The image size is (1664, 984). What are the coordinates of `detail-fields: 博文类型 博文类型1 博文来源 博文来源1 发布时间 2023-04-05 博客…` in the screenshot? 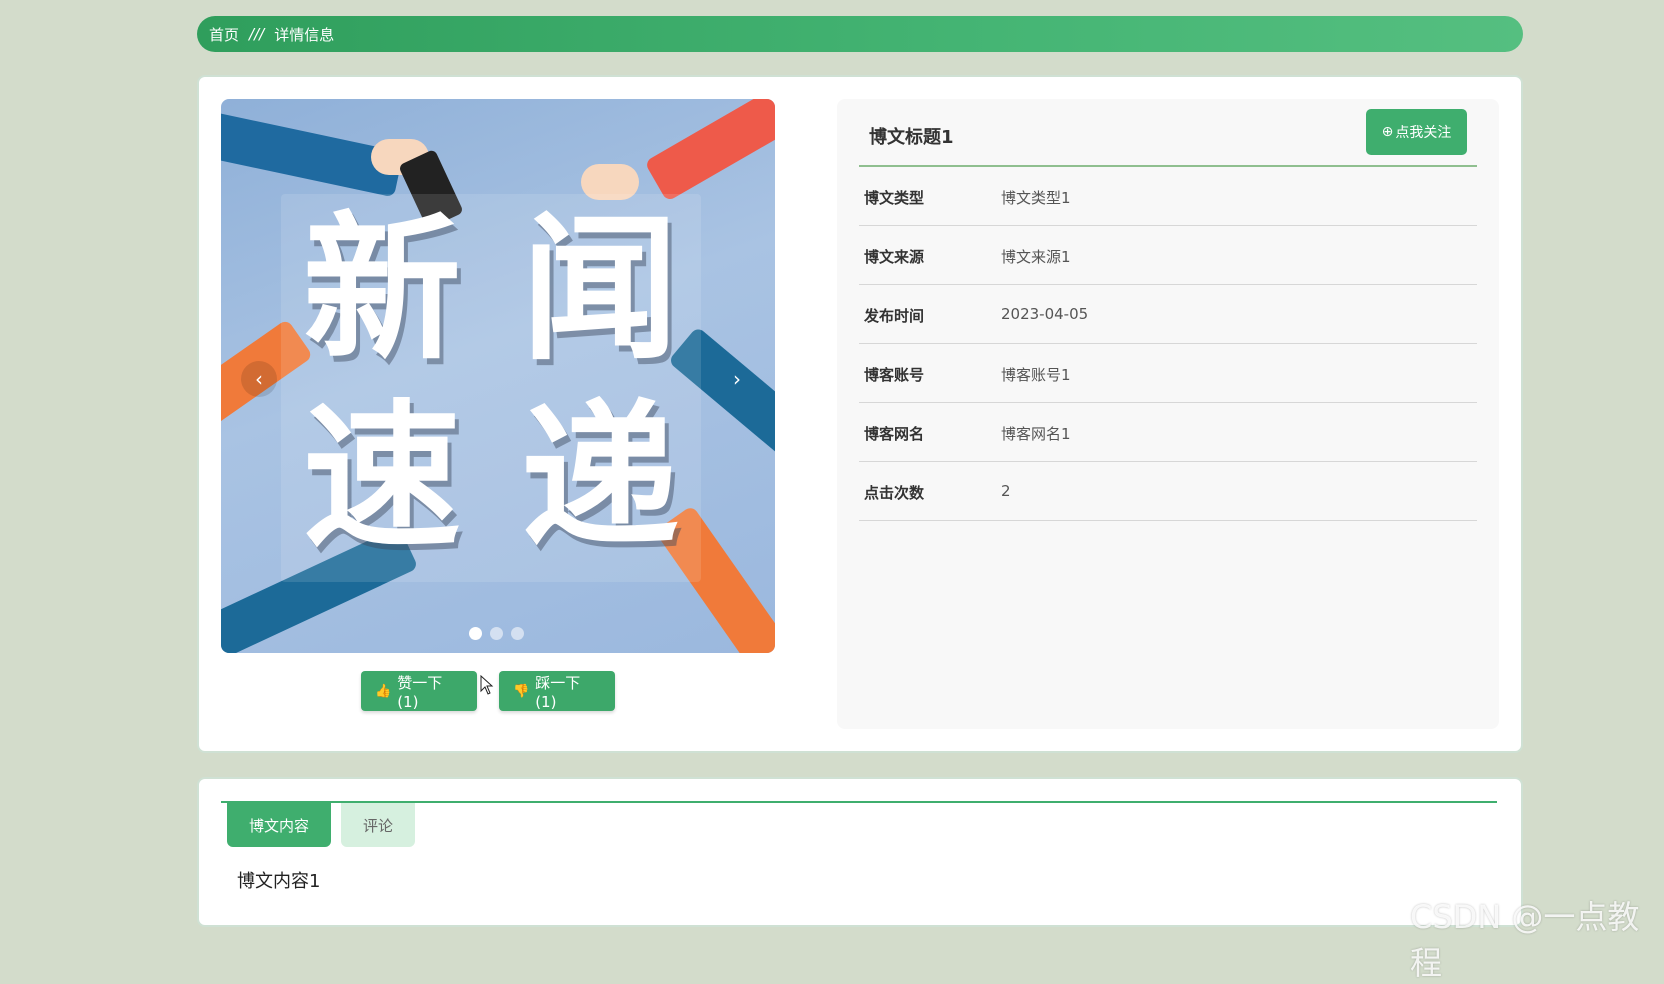 It's located at (1168, 344).